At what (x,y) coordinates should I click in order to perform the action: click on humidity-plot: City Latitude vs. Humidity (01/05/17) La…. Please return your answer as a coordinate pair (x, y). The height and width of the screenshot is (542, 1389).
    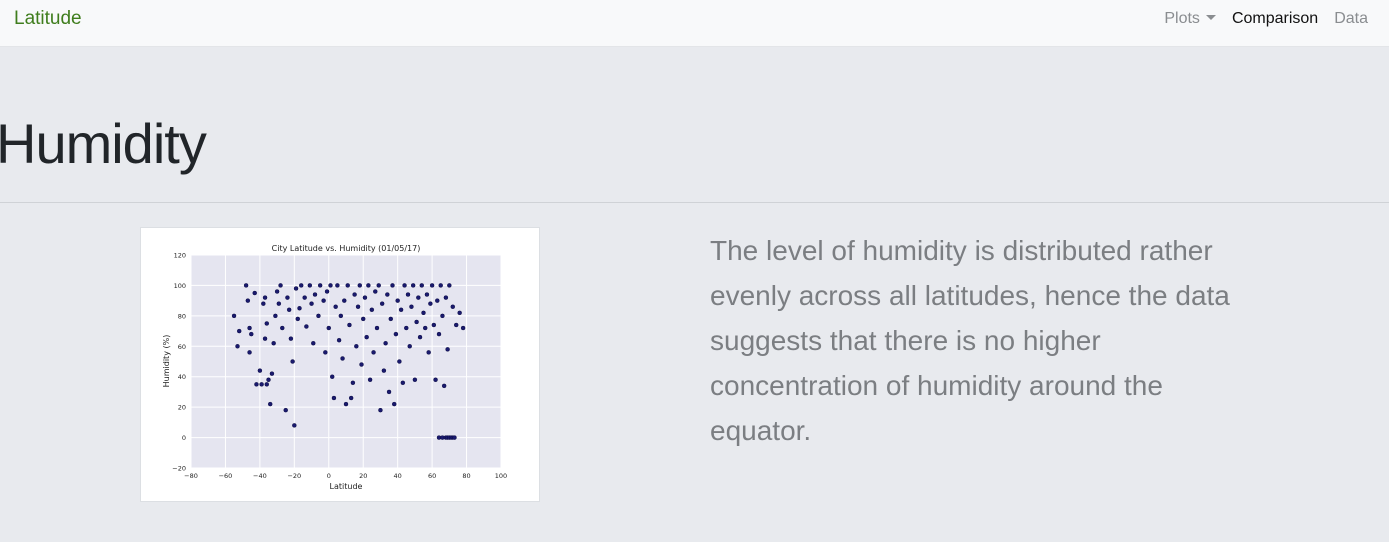
    Looking at the image, I should click on (340, 364).